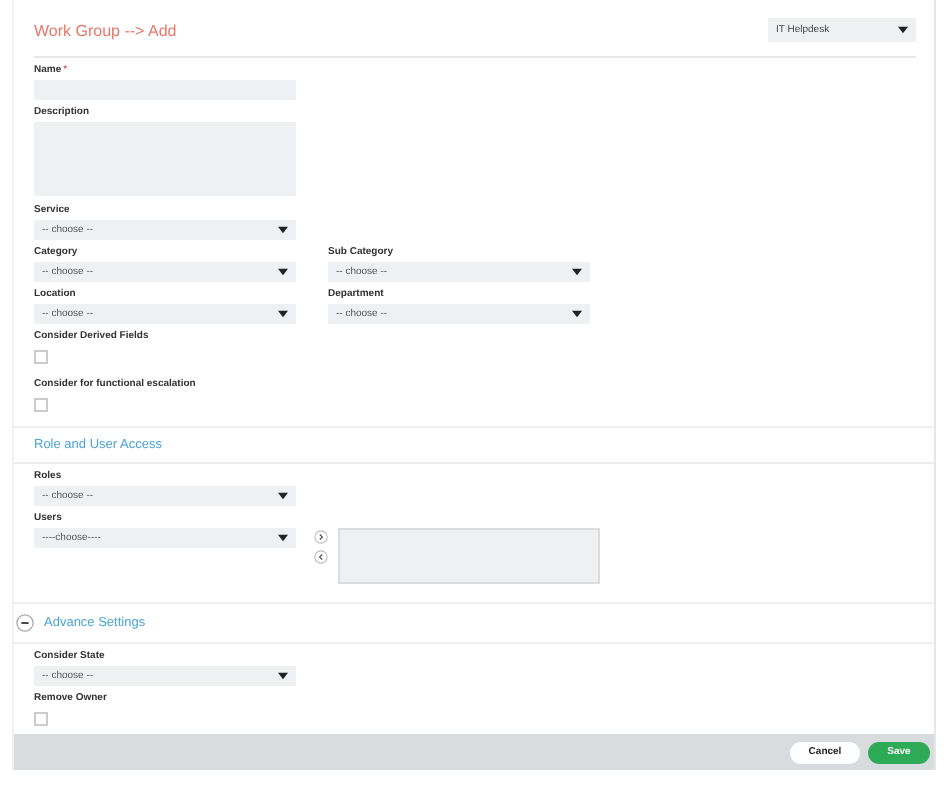 The width and height of the screenshot is (948, 808). I want to click on selected-users-list, so click(469, 556).